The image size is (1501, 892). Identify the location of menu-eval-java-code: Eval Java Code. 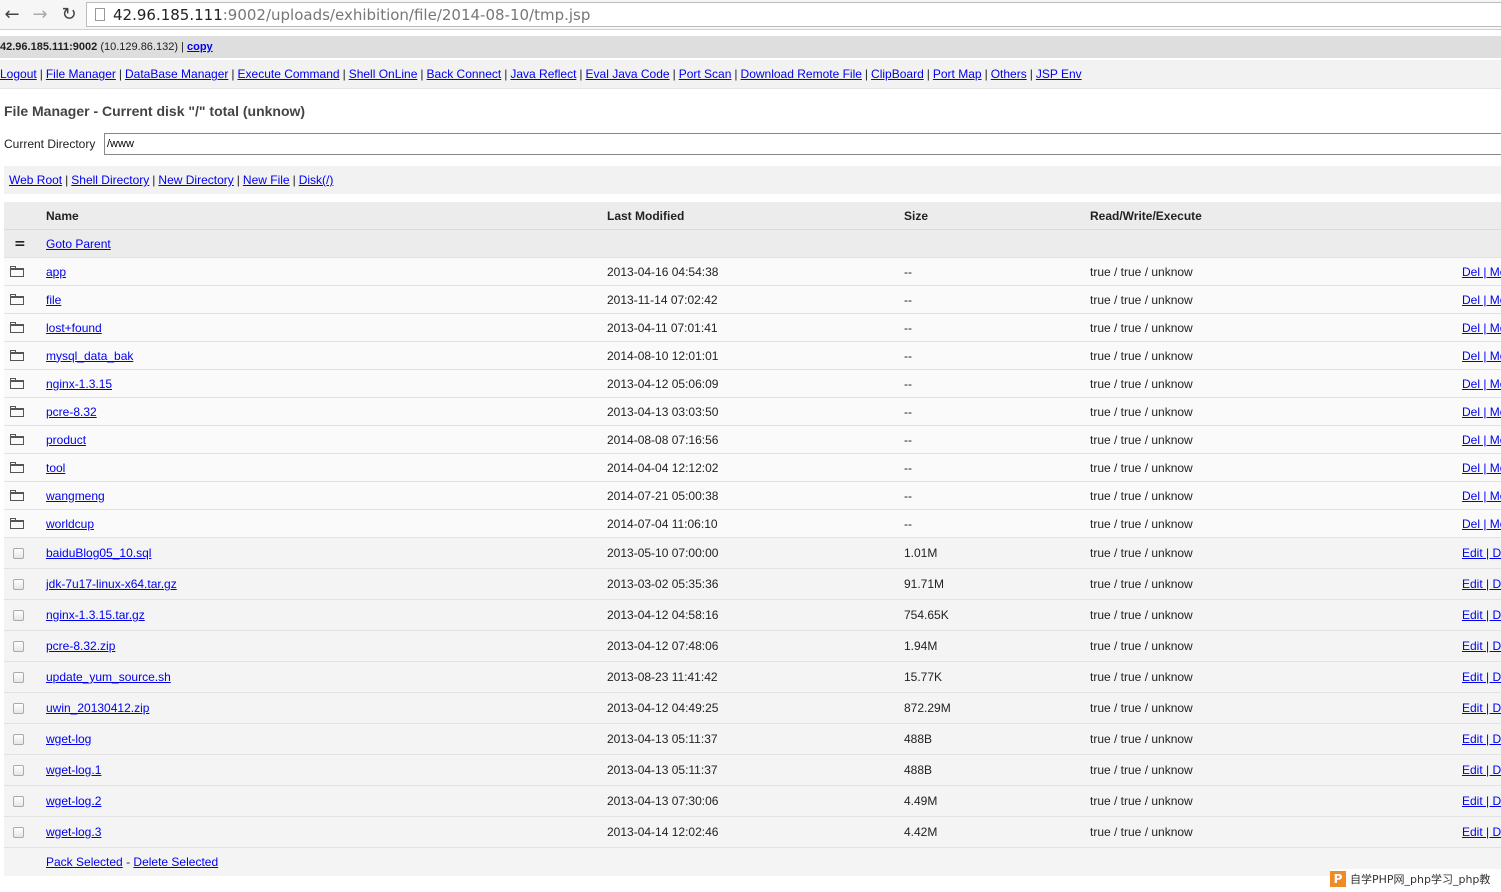
(628, 74).